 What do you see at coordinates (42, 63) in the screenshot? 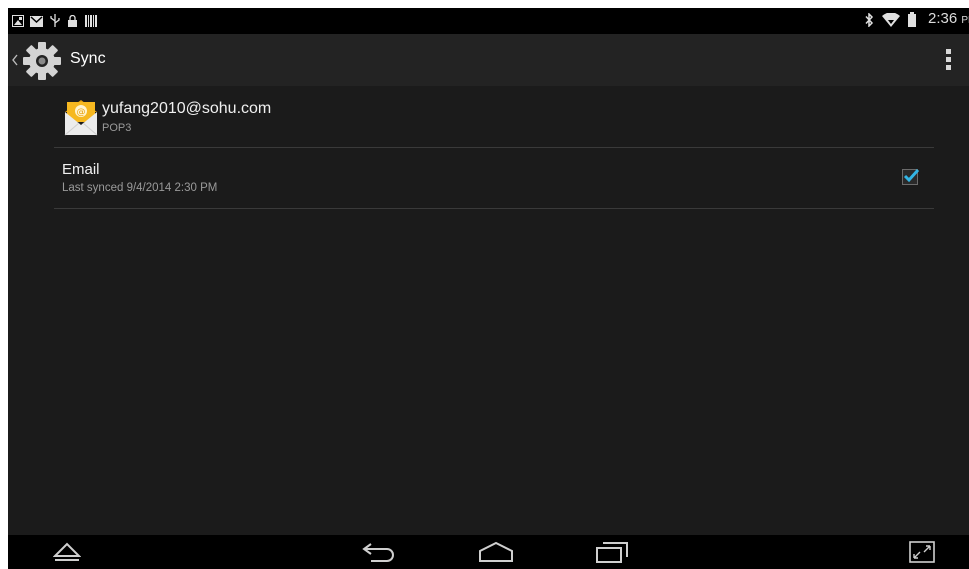
I see `settings-gear-icon` at bounding box center [42, 63].